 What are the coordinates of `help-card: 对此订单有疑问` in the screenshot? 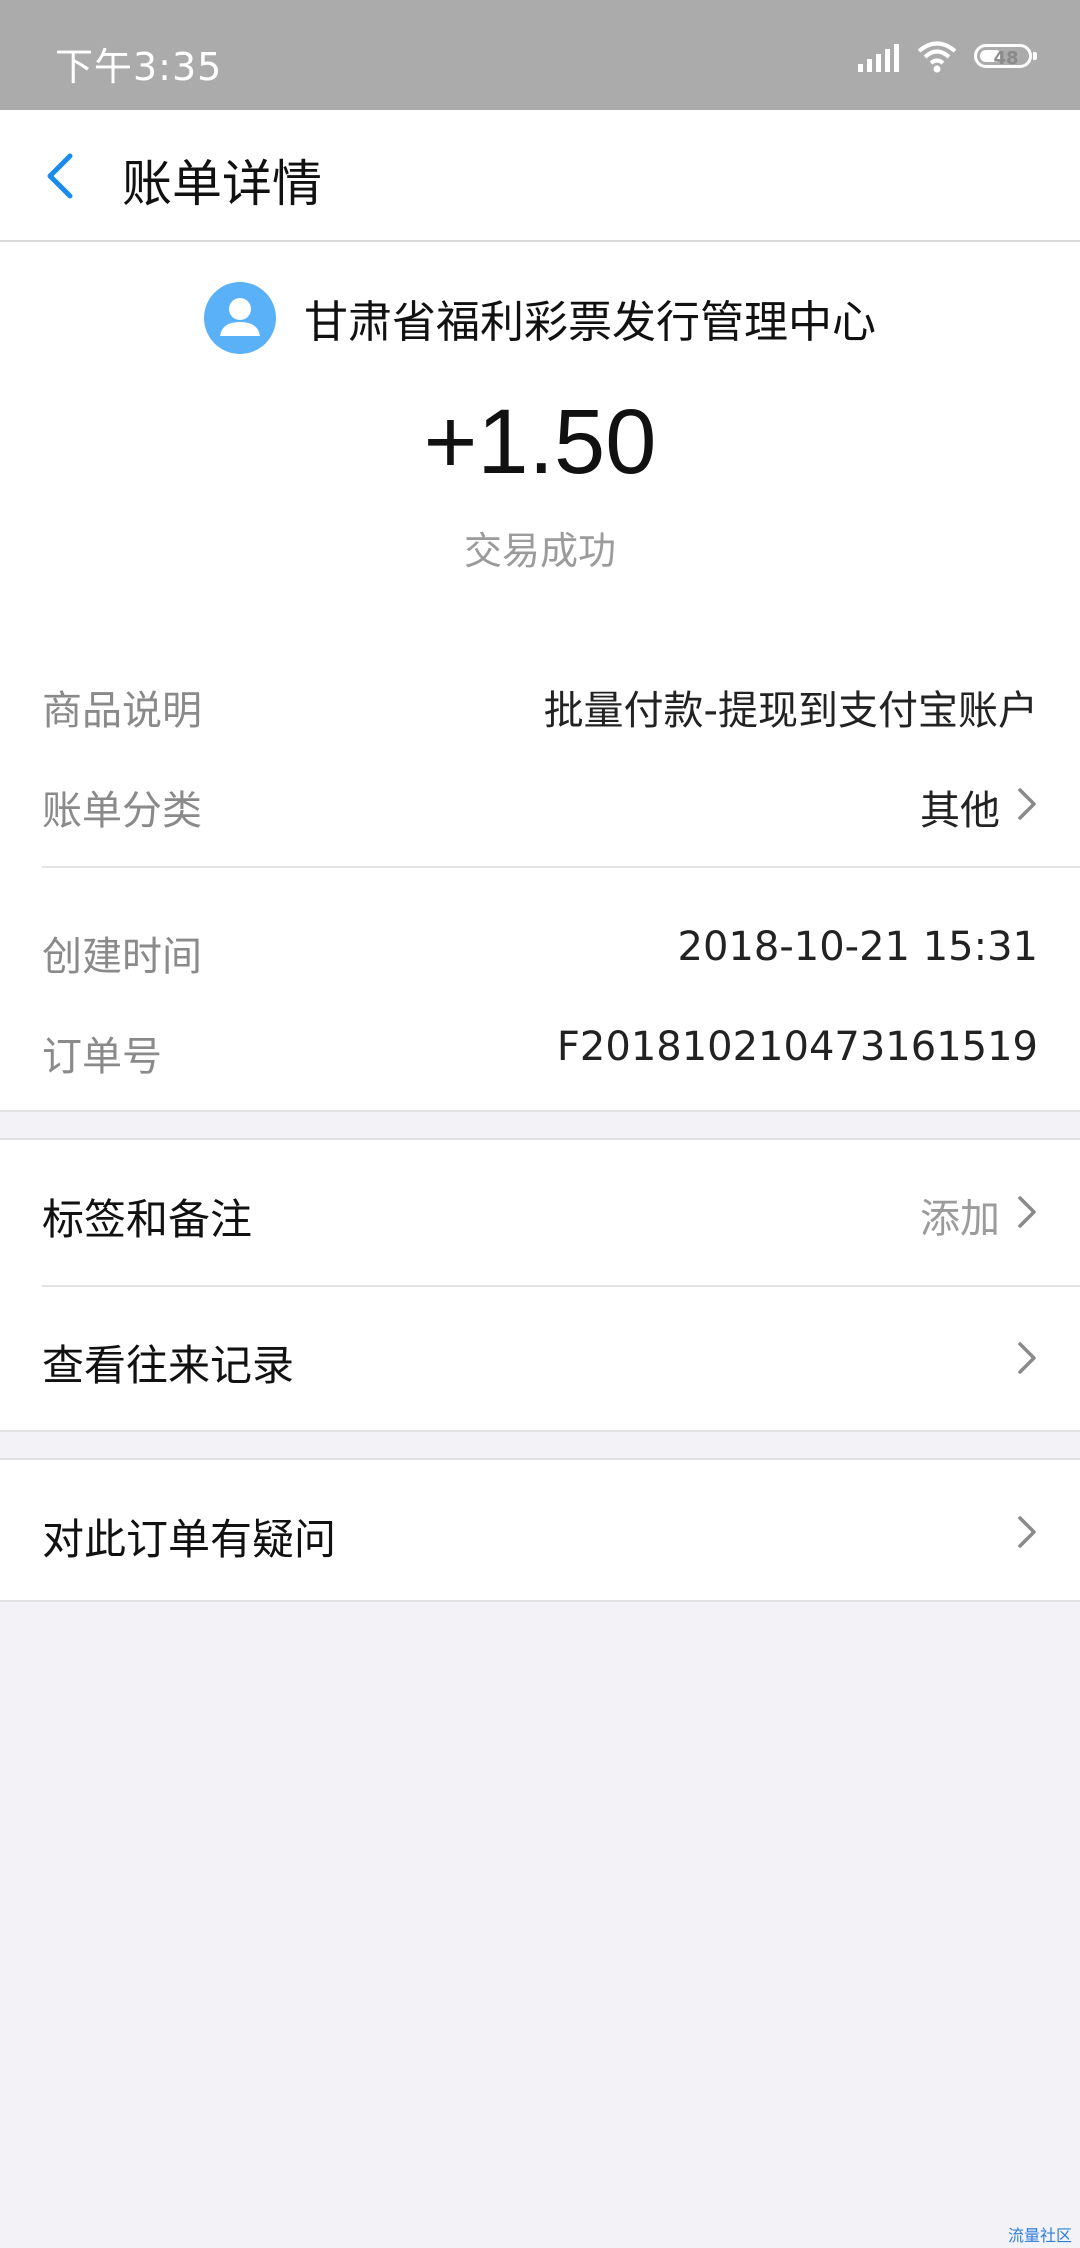 It's located at (540, 1530).